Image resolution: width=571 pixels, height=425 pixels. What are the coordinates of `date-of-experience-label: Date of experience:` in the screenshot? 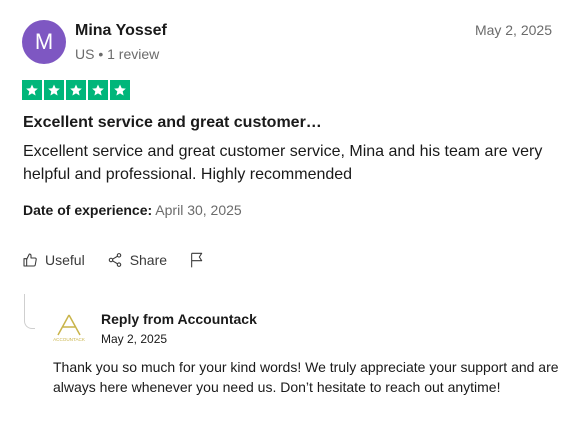 It's located at (88, 210).